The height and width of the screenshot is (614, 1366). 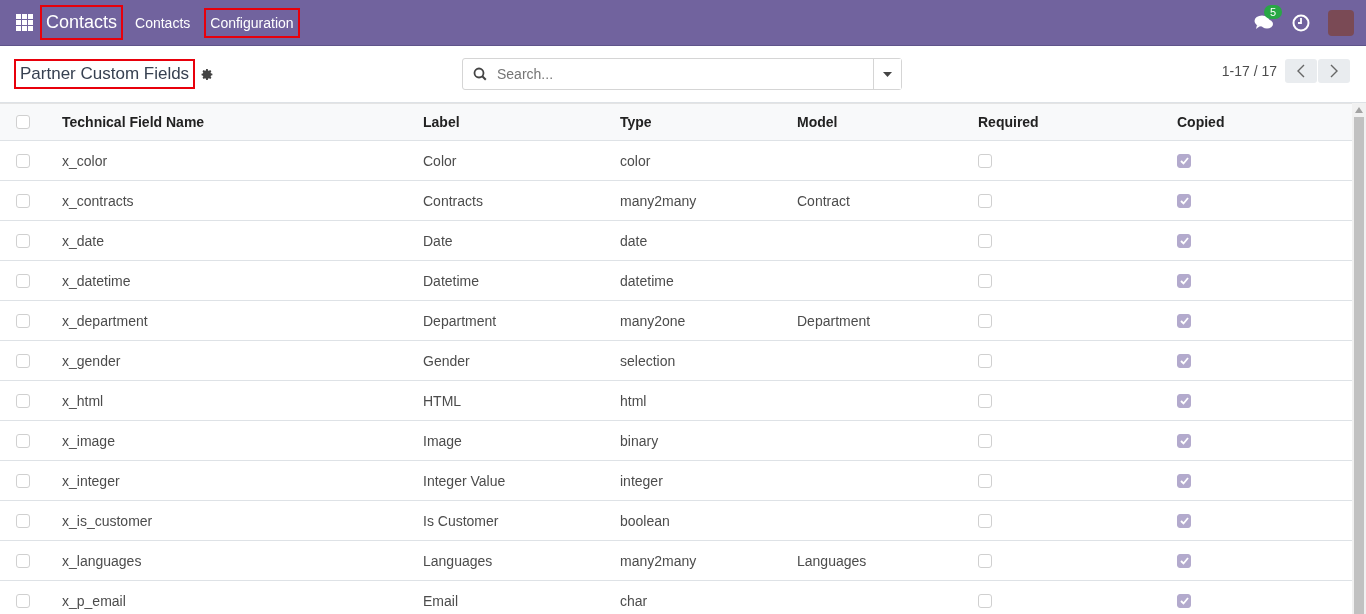 I want to click on clock-icon, so click(x=1301, y=22).